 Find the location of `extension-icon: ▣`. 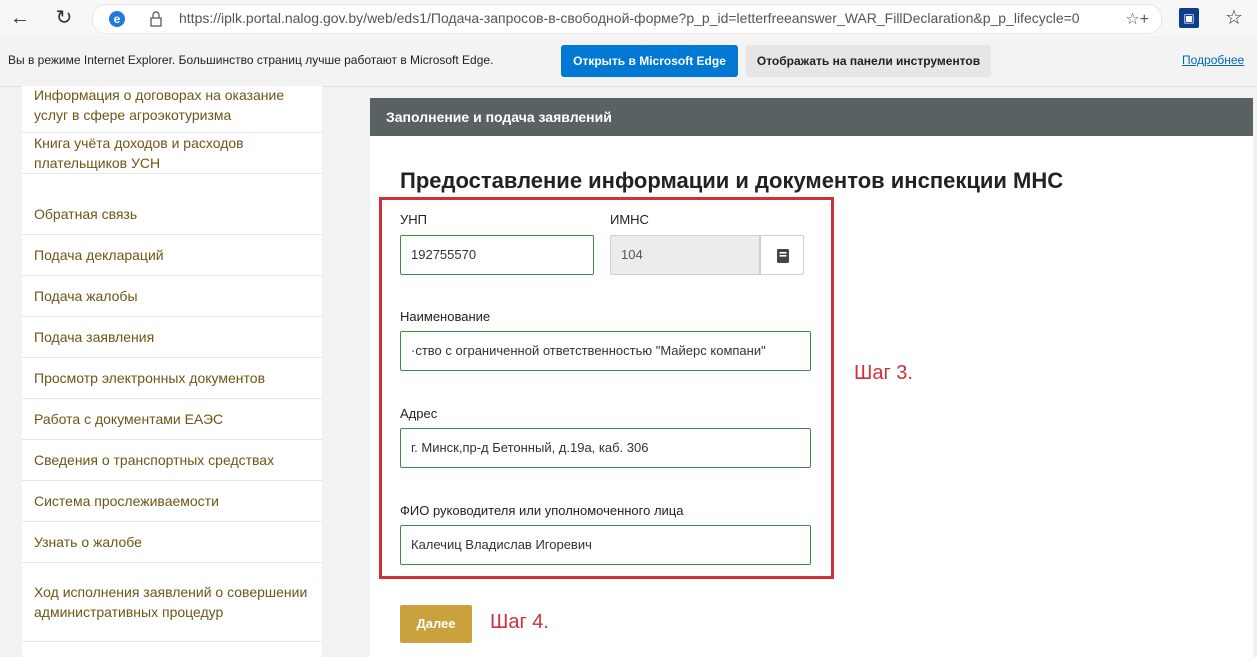

extension-icon: ▣ is located at coordinates (1189, 18).